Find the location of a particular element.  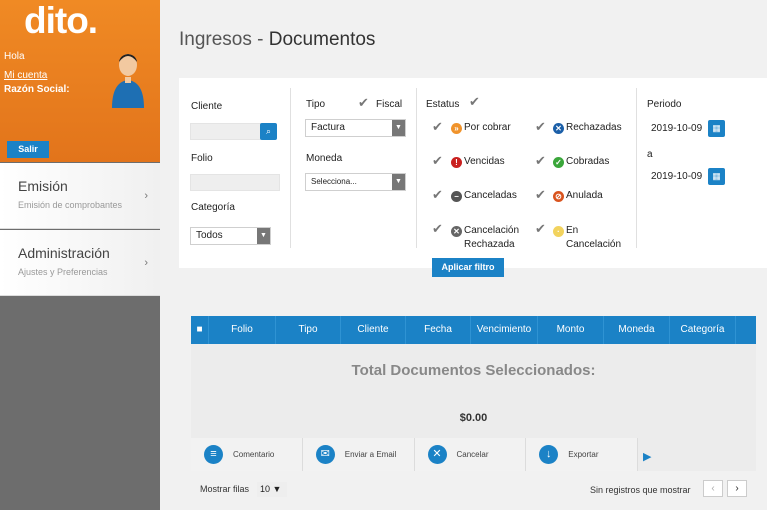

sidebar-item-subtitle: Emisión de comprobantes is located at coordinates (70, 205).